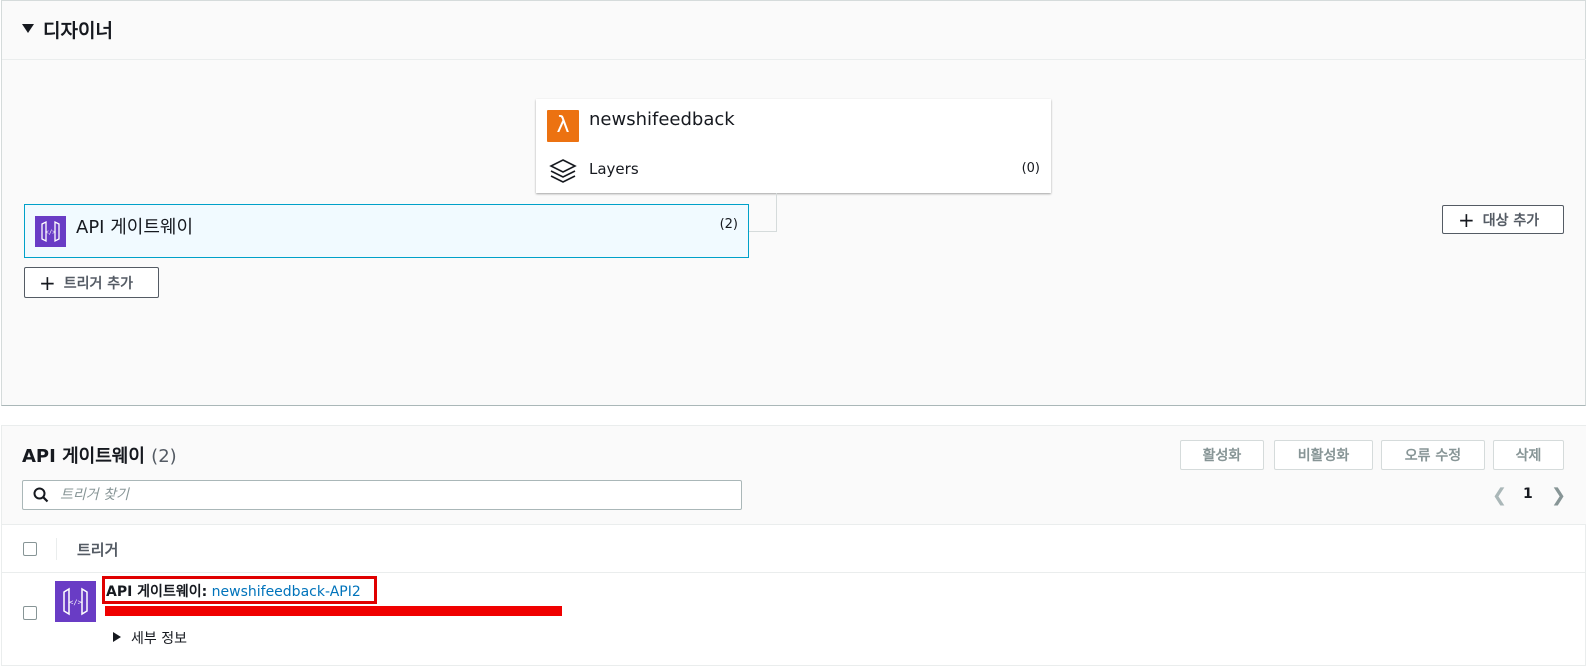  Describe the element at coordinates (28, 28) in the screenshot. I see `caret-down-icon` at that location.